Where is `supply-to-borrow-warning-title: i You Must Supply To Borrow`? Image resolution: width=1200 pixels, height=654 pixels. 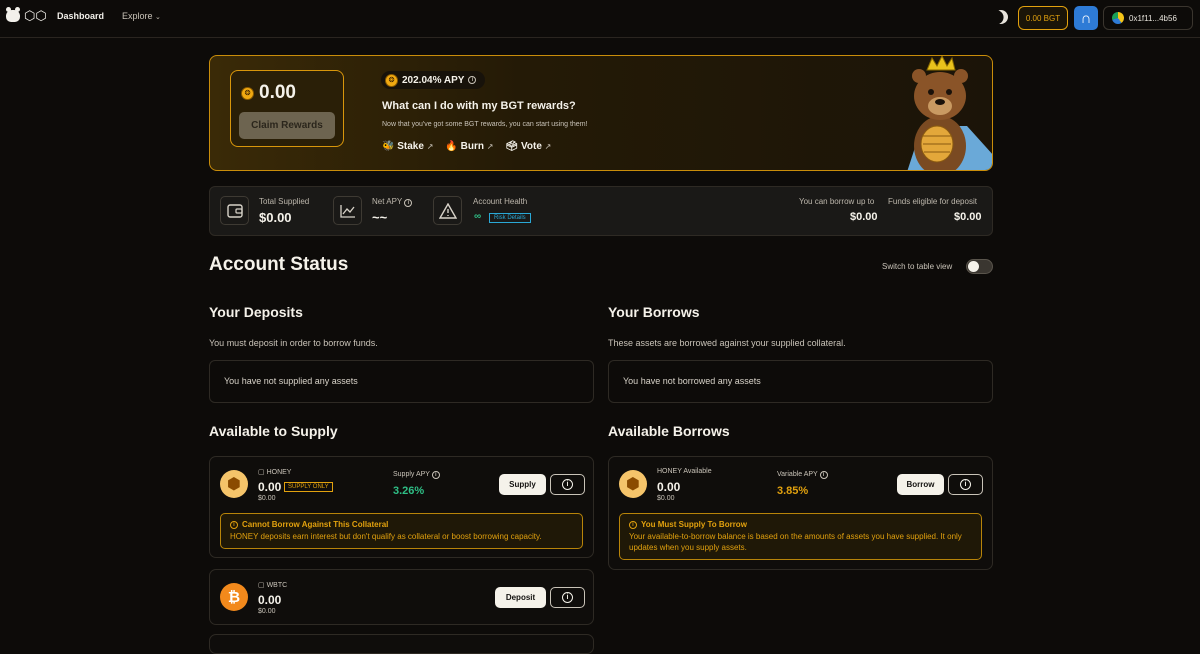
supply-to-borrow-warning-title: i You Must Supply To Borrow is located at coordinates (800, 524).